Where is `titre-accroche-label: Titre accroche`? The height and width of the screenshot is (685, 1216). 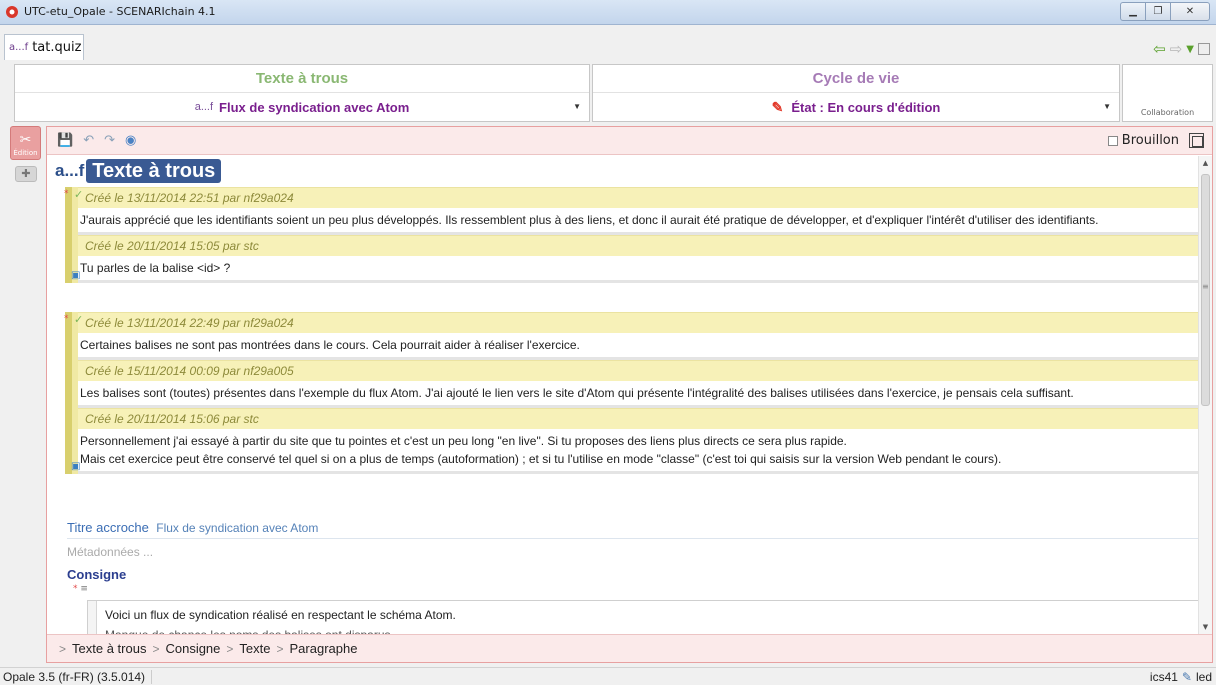
titre-accroche-label: Titre accroche is located at coordinates (108, 527).